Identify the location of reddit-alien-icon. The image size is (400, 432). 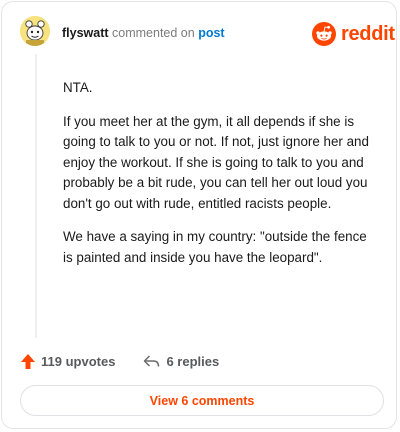
(324, 34).